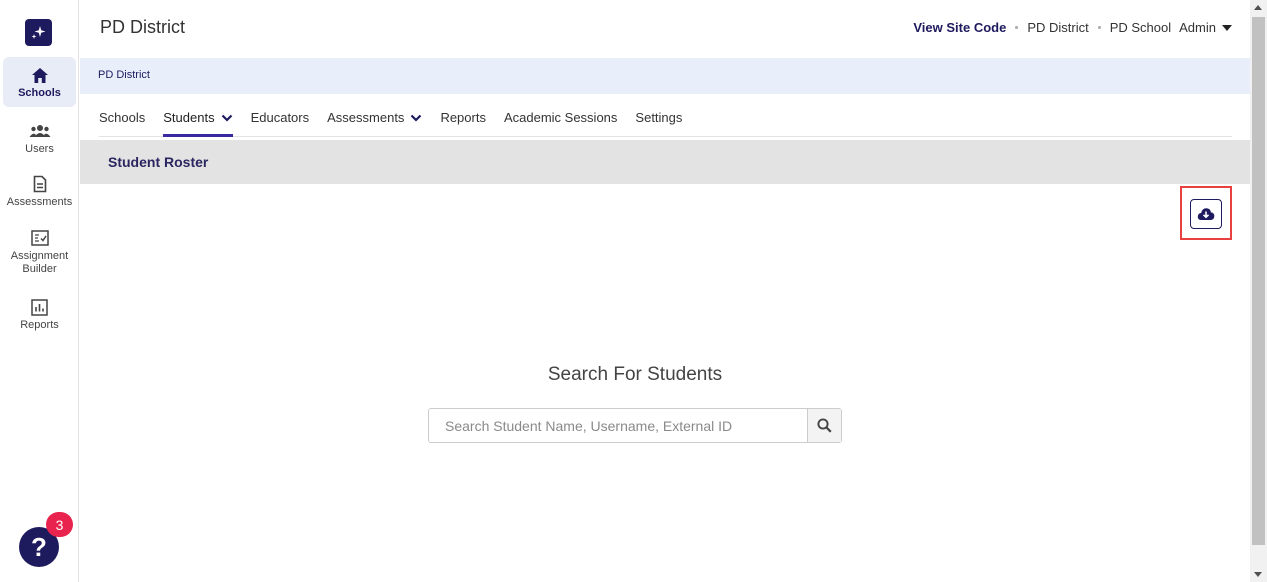 The image size is (1267, 582). I want to click on tab-label: Settings, so click(659, 117).